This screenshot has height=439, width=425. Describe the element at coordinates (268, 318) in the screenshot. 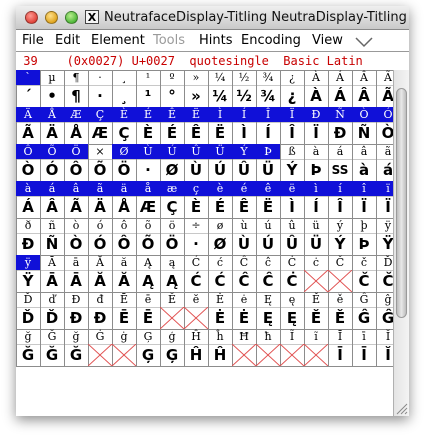

I see `glyph-cell: Ę` at that location.